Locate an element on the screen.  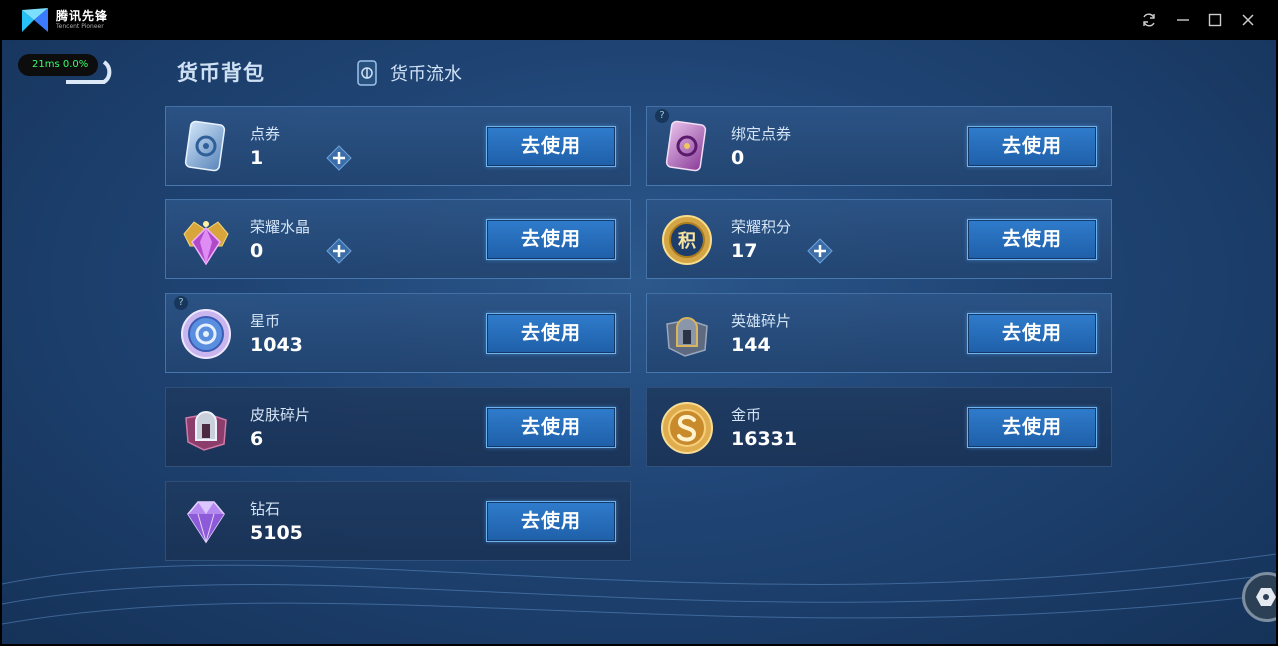
currency-value: 144 is located at coordinates (751, 345).